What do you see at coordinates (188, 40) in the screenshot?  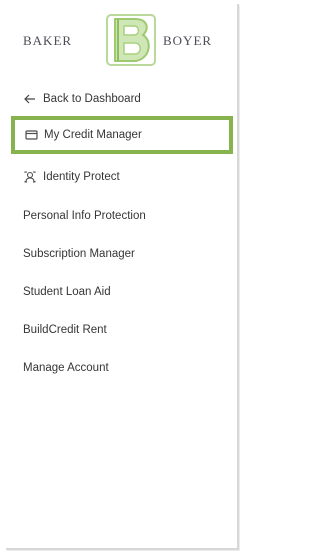 I see `brand-right-word: BOYER` at bounding box center [188, 40].